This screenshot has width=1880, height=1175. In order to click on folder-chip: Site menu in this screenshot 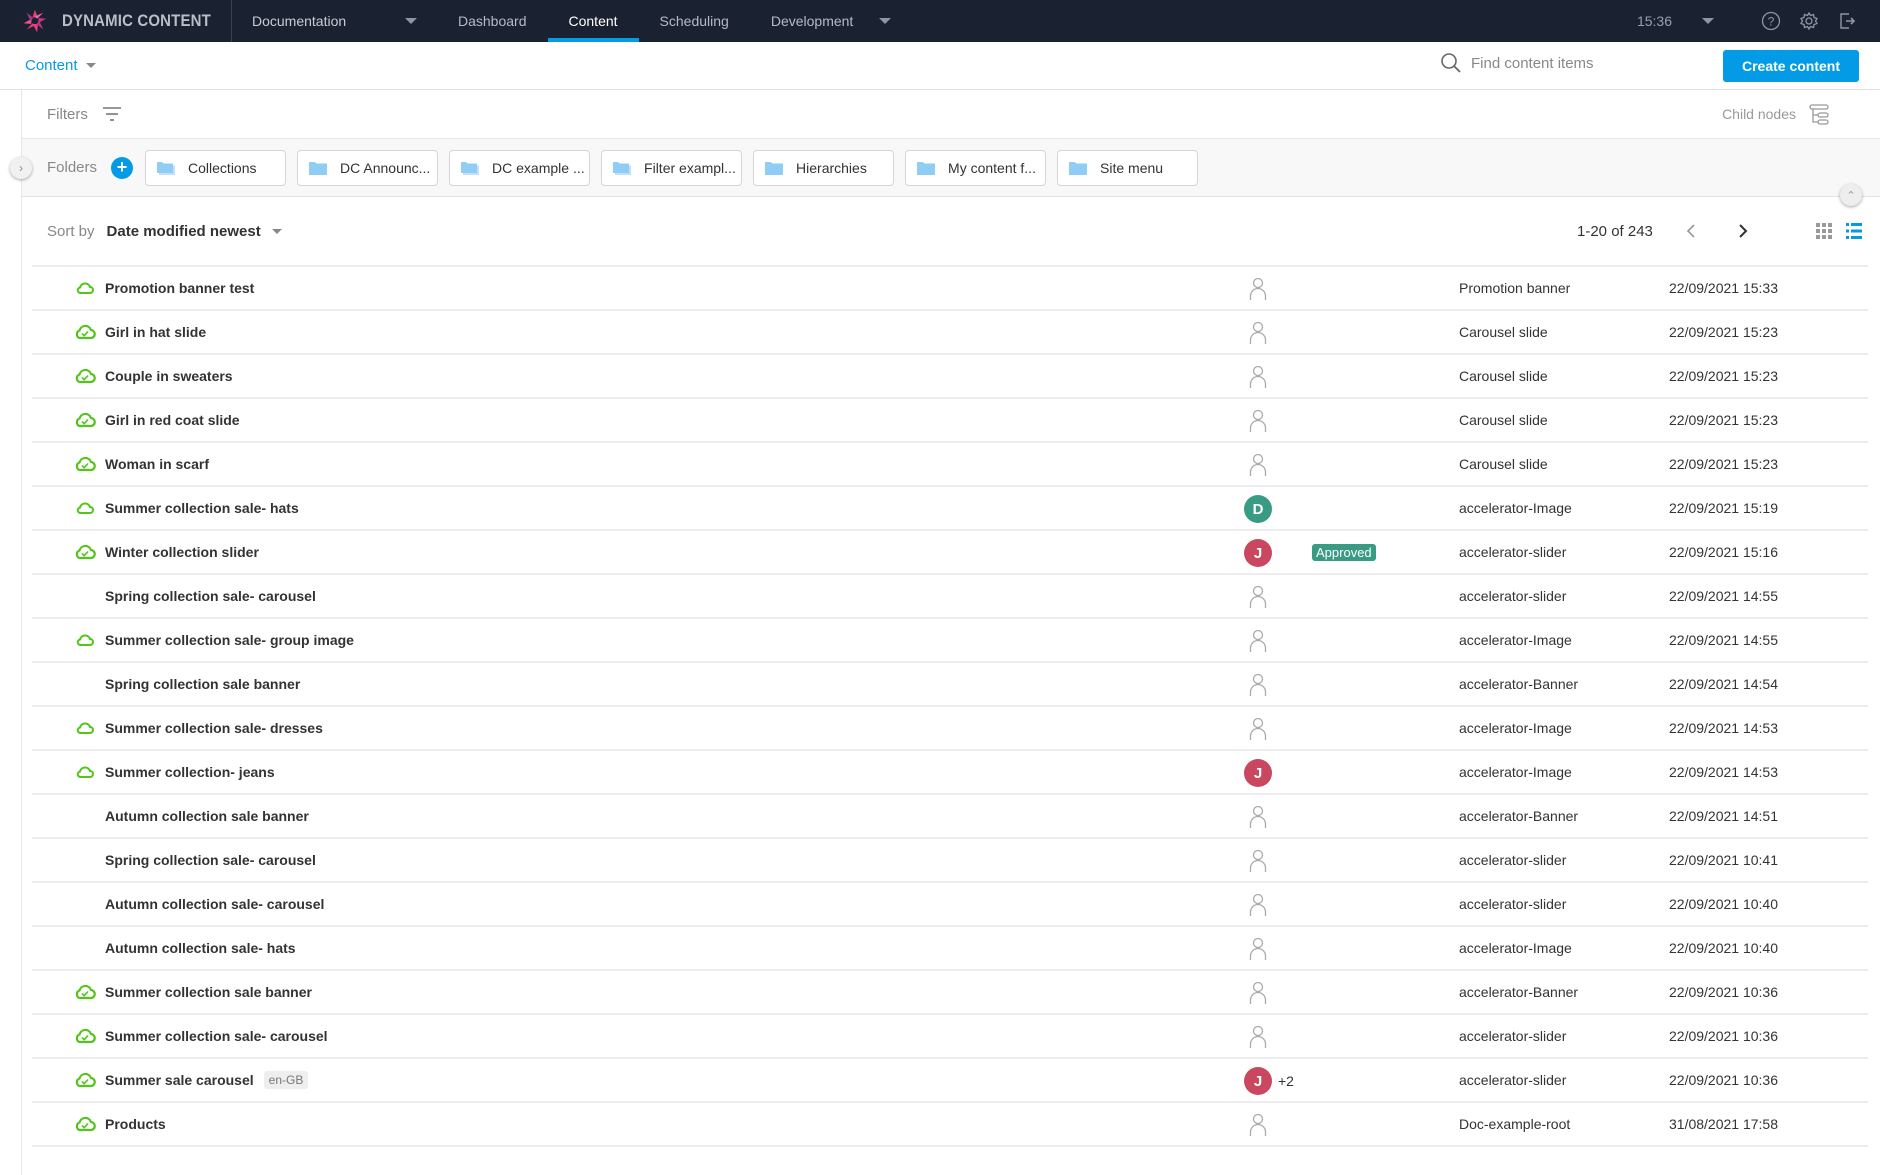, I will do `click(1128, 167)`.